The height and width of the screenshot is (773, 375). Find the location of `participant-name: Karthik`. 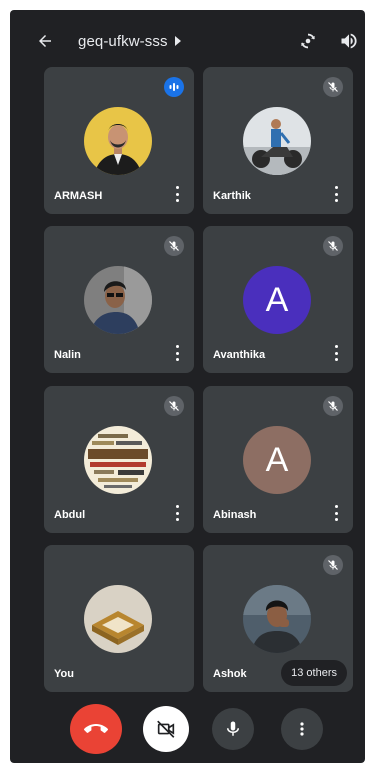

participant-name: Karthik is located at coordinates (232, 196).